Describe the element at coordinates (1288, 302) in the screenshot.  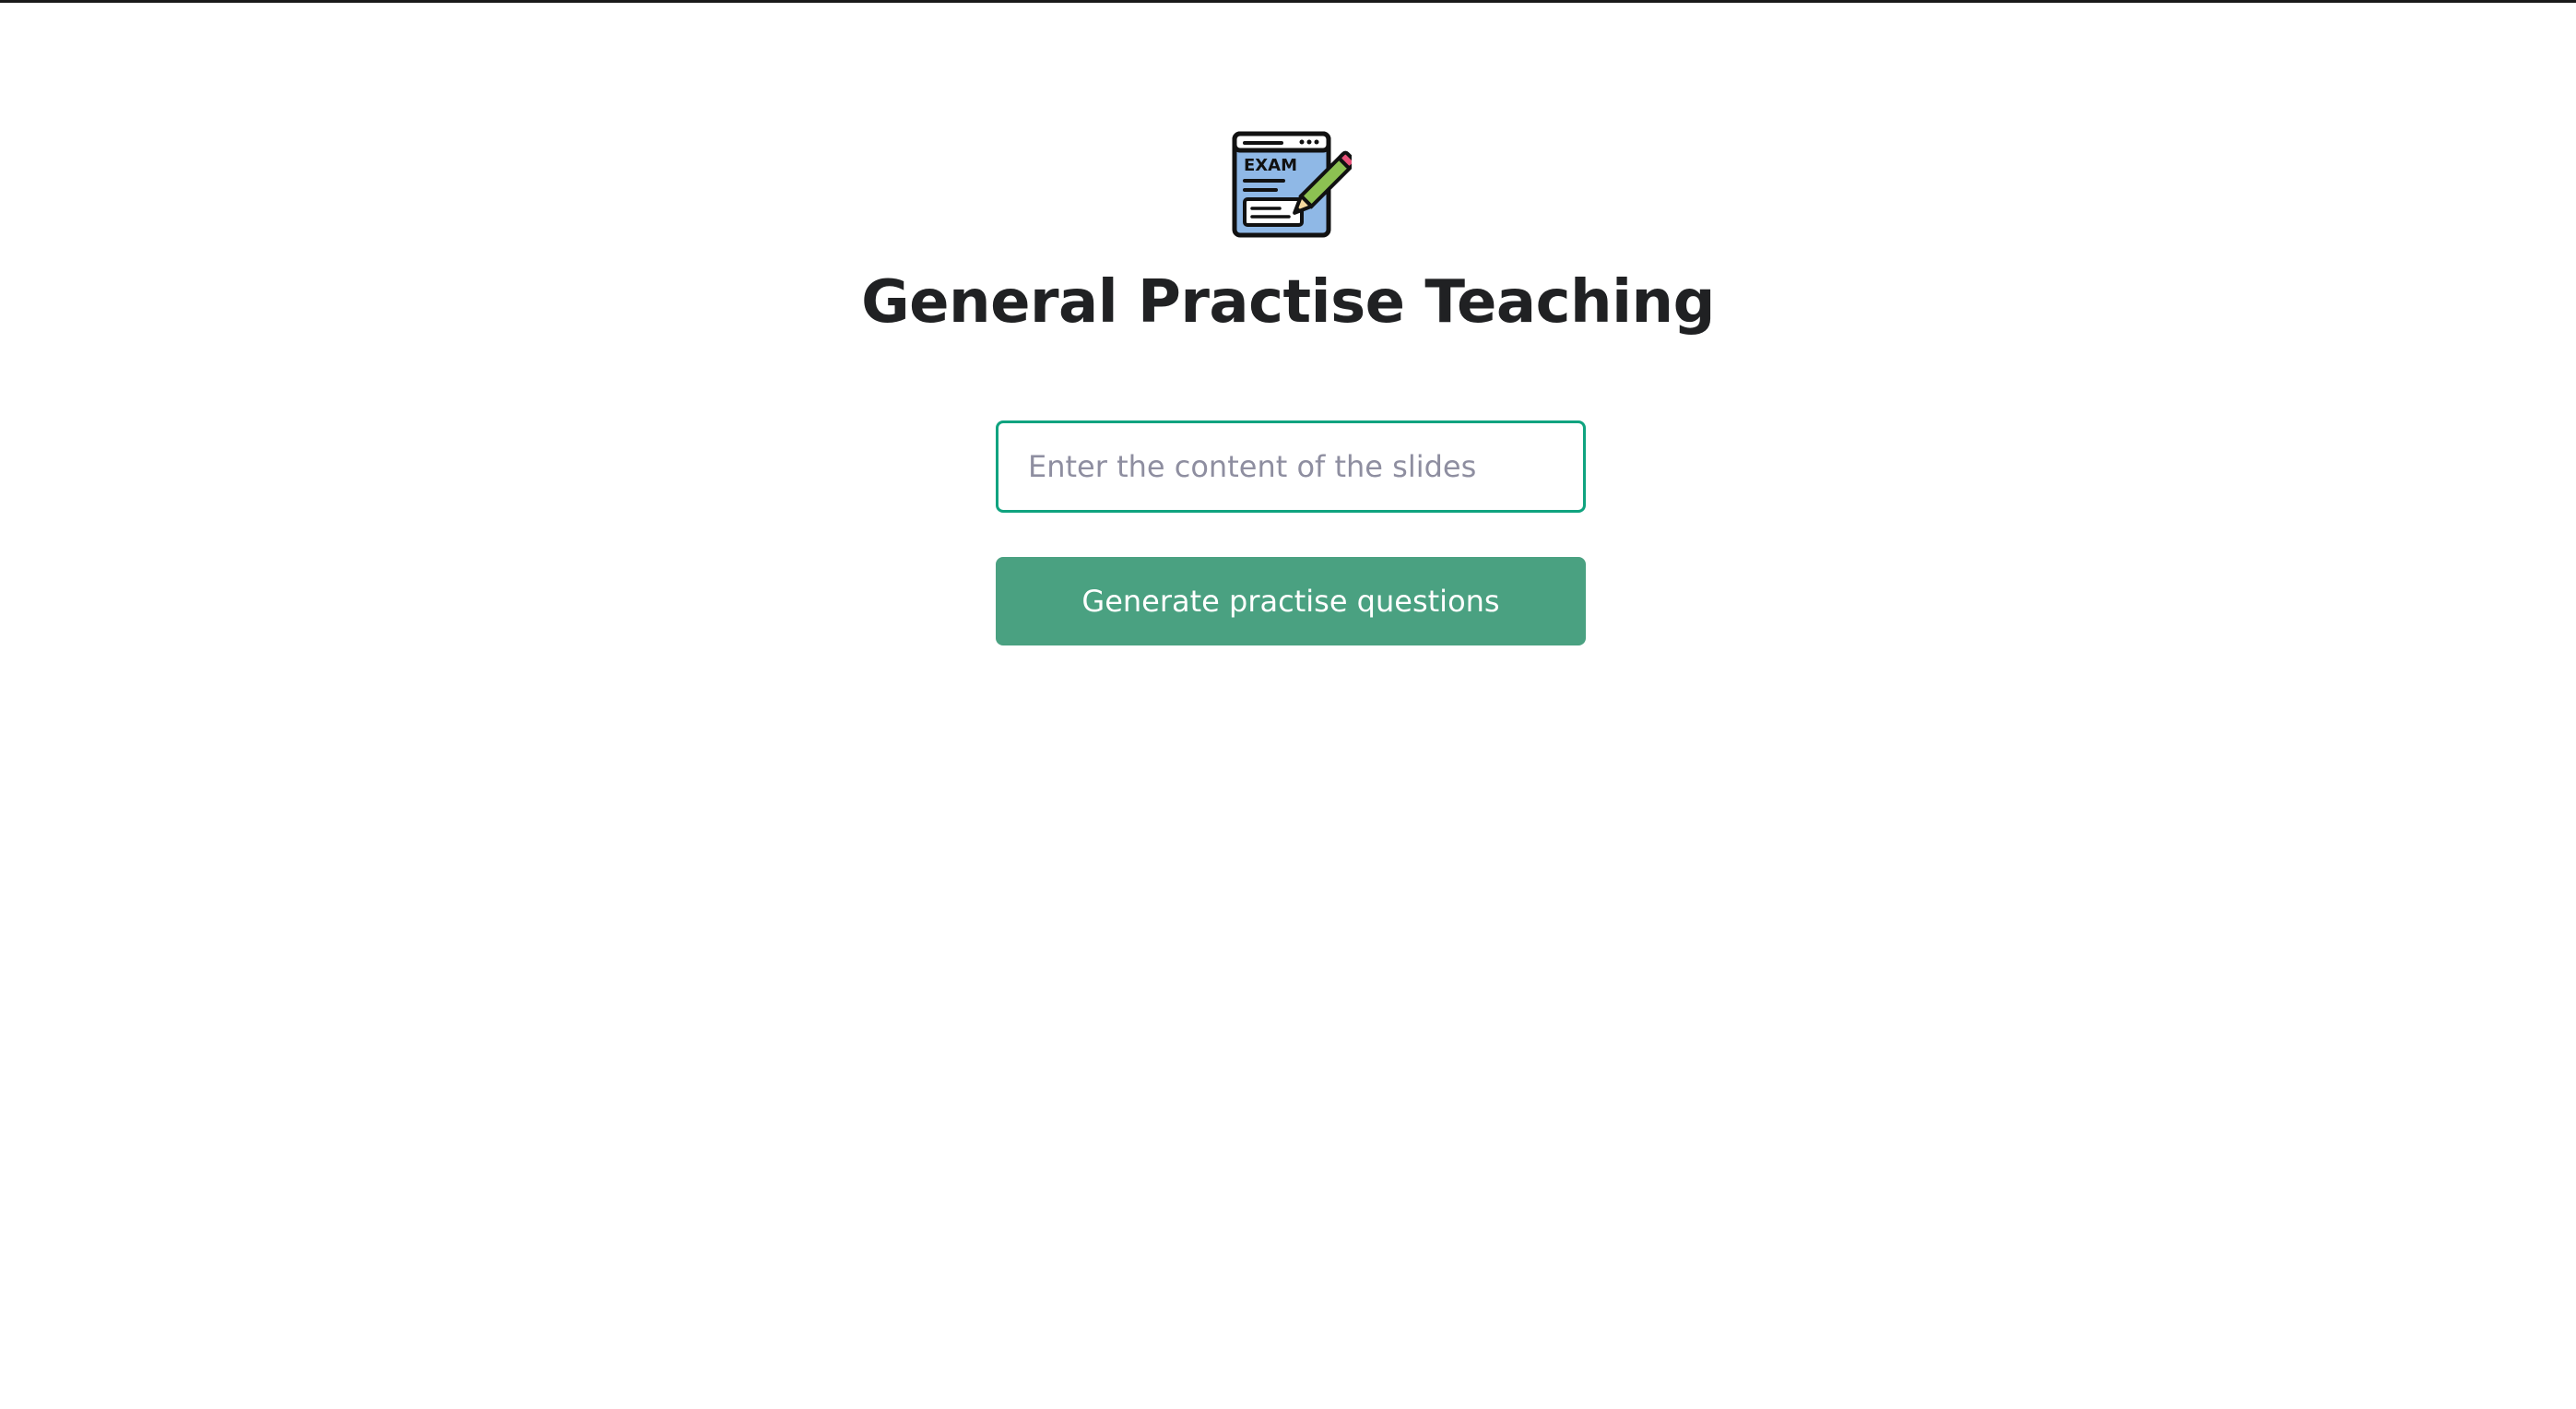
I see `page-title: General Practise Teaching` at that location.